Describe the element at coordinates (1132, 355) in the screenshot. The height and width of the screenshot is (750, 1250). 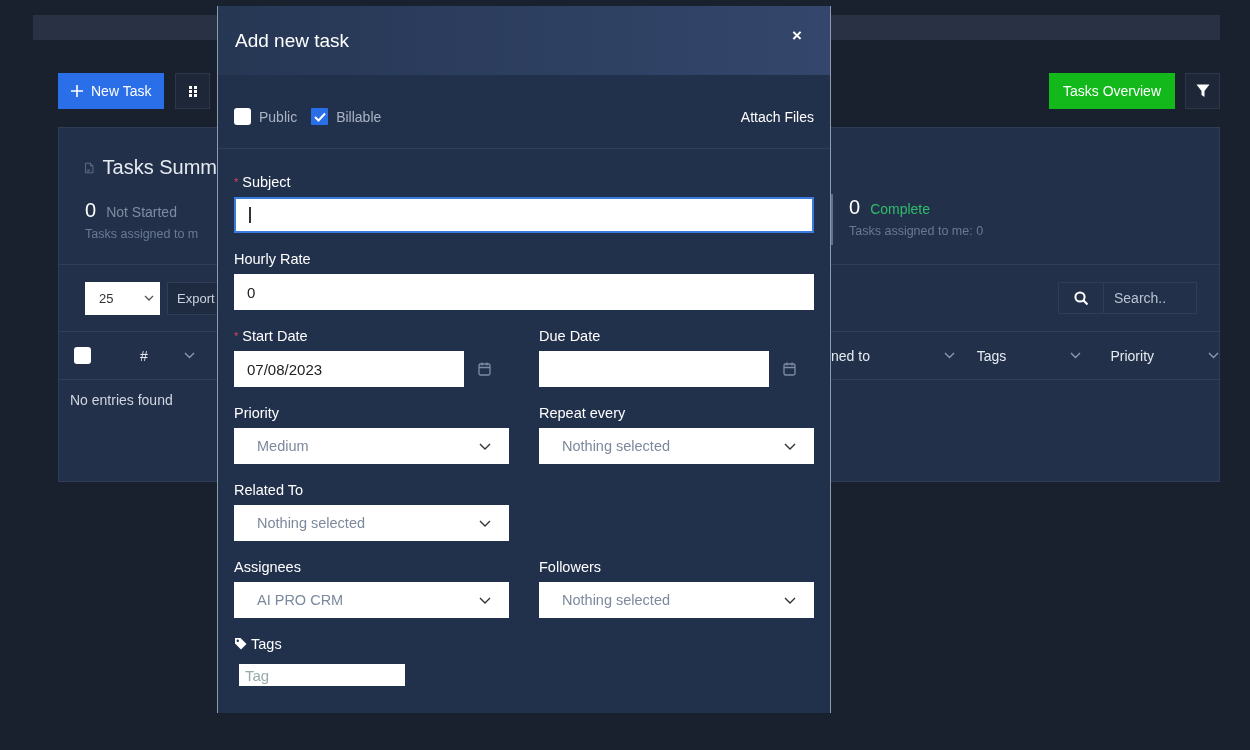
I see `column-header: Priority` at that location.